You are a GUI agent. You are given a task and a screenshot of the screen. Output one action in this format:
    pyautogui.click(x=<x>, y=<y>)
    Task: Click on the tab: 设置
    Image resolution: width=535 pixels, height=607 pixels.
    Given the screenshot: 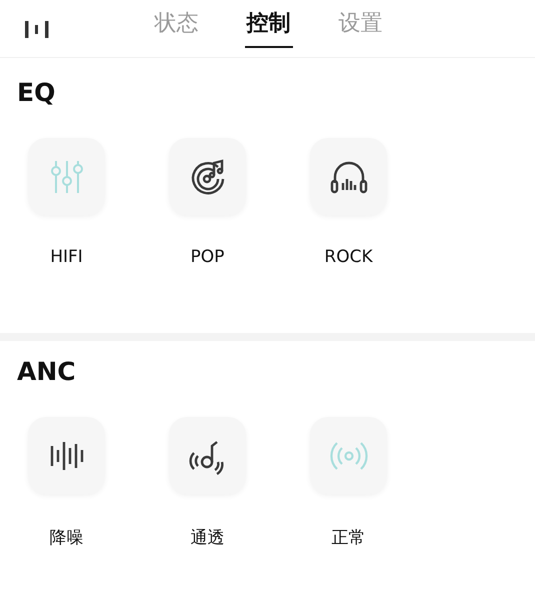 What is the action you would take?
    pyautogui.click(x=360, y=28)
    